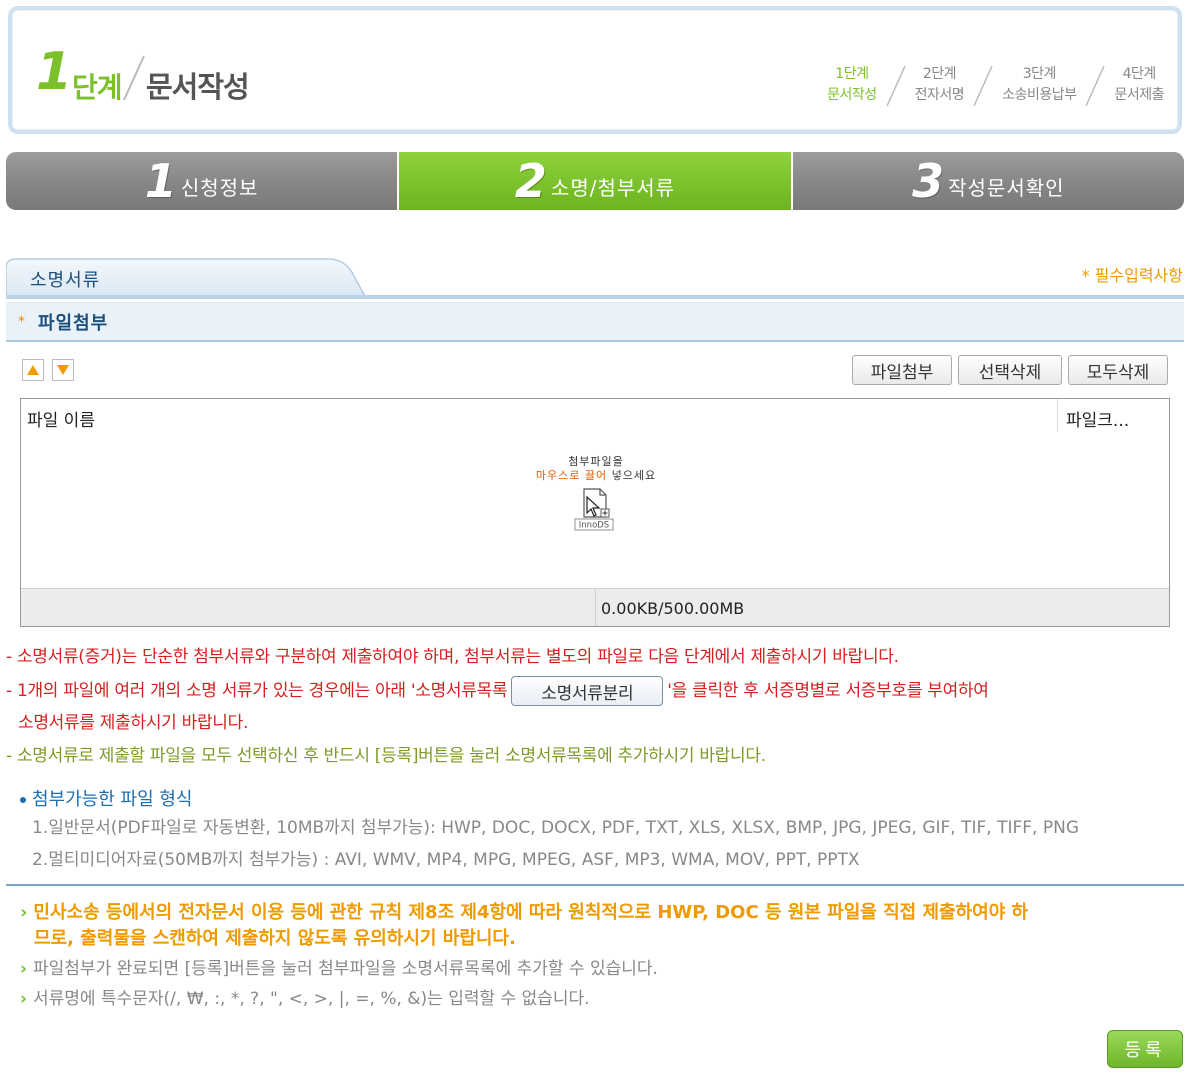 Image resolution: width=1203 pixels, height=1081 pixels. Describe the element at coordinates (23, 800) in the screenshot. I see `bullet-dot-icon` at that location.